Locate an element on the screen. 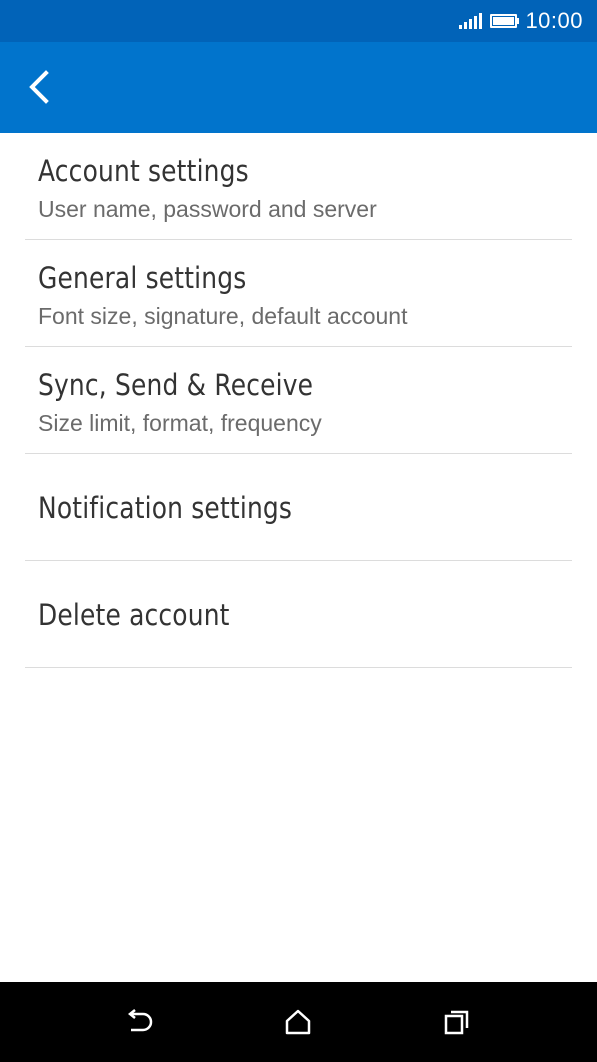  navigation-bar is located at coordinates (298, 1022).